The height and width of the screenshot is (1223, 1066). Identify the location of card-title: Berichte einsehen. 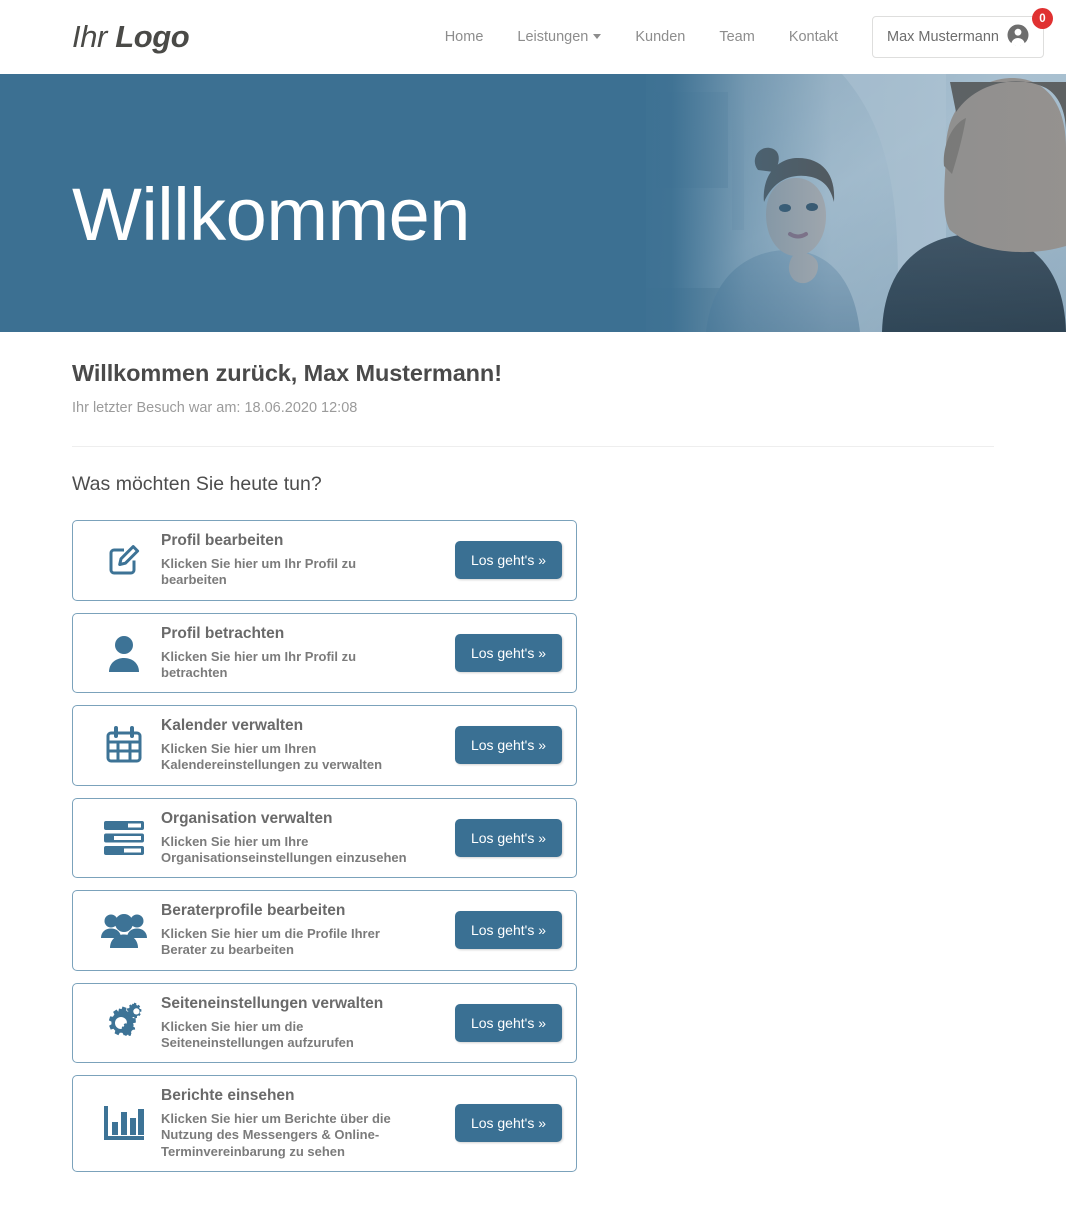
(228, 1095).